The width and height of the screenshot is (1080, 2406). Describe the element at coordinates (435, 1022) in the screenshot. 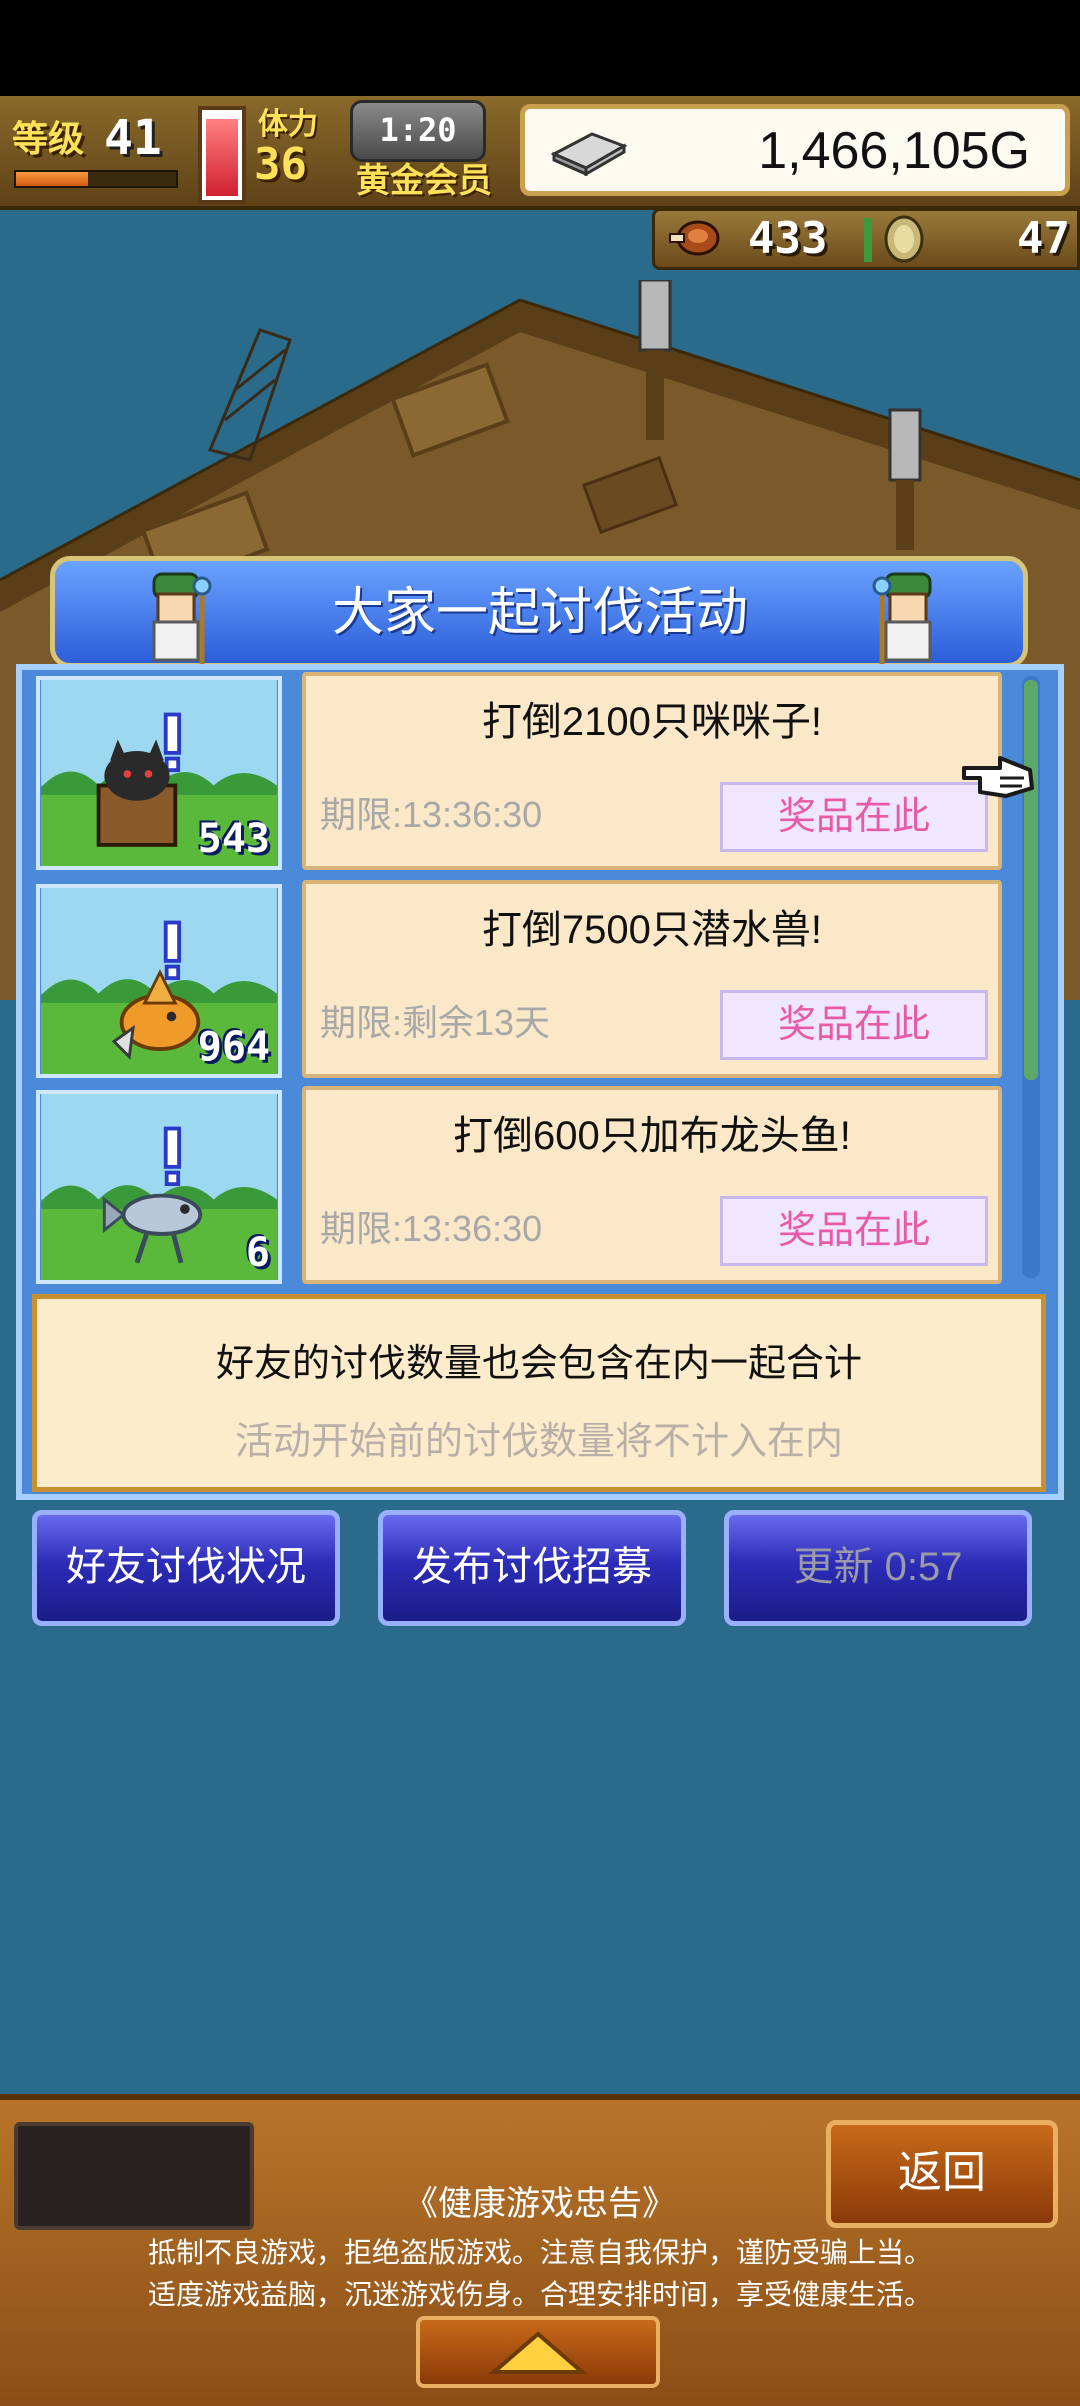

I see `quest-deadline: 期限:剩余13天` at that location.